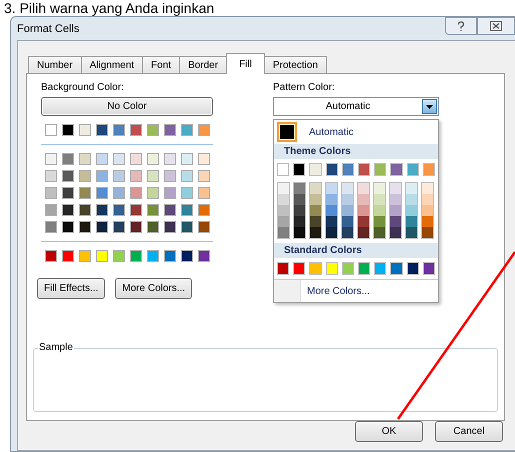 The width and height of the screenshot is (515, 452). What do you see at coordinates (203, 64) in the screenshot?
I see `tab: Border` at bounding box center [203, 64].